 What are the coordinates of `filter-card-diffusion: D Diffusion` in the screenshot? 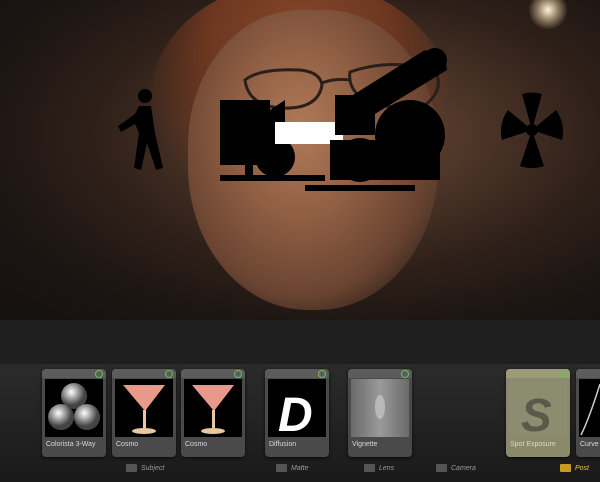 It's located at (297, 413).